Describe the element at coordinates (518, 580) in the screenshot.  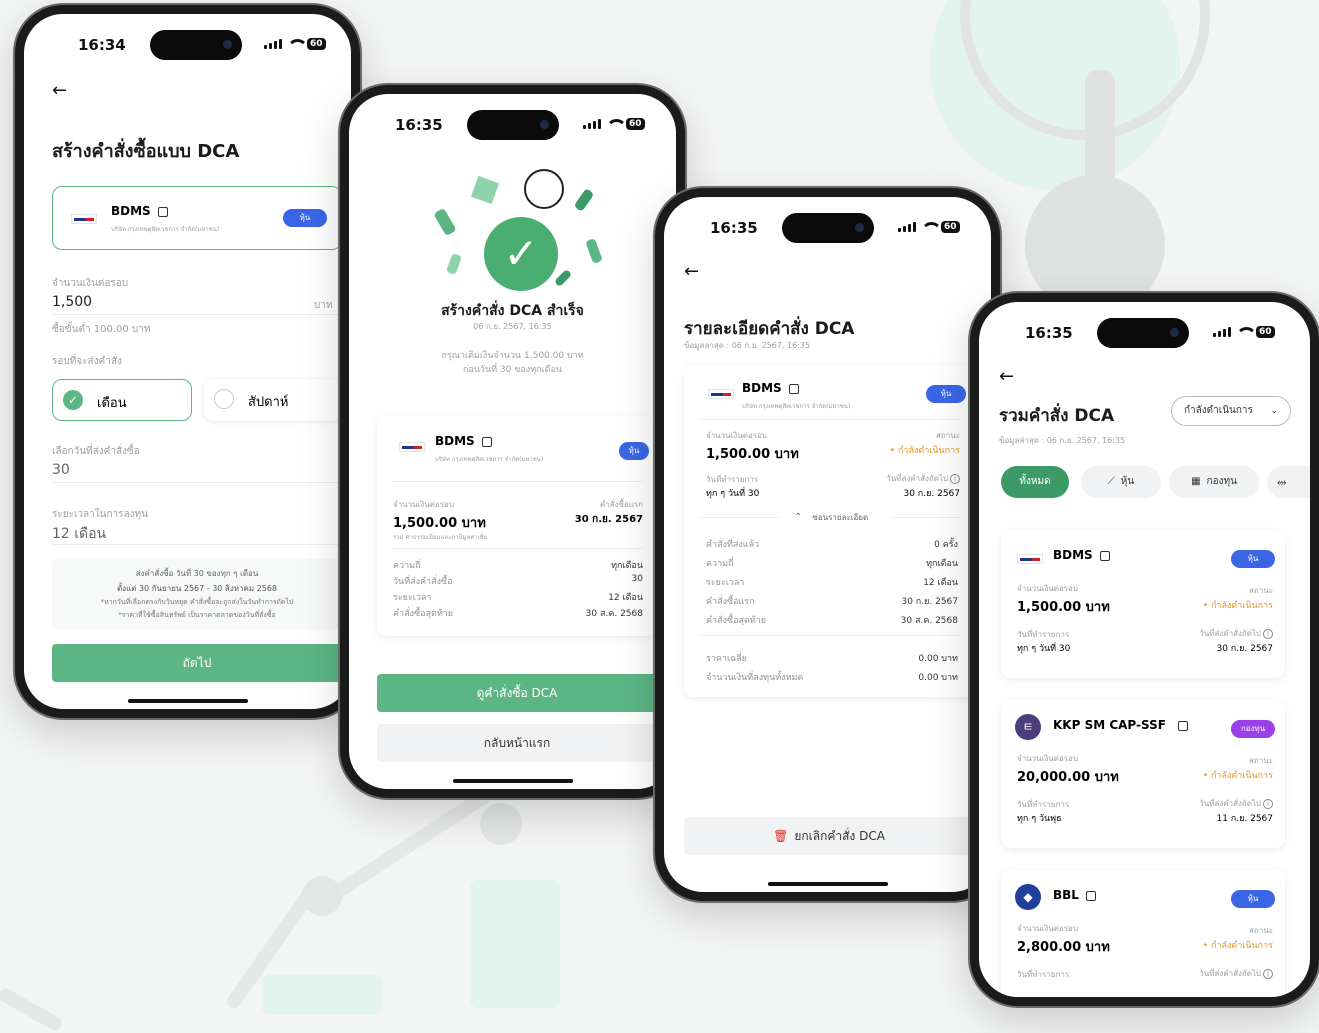
I see `detail-row: วันที่ส่งคำสั่งซื้อ 30` at that location.